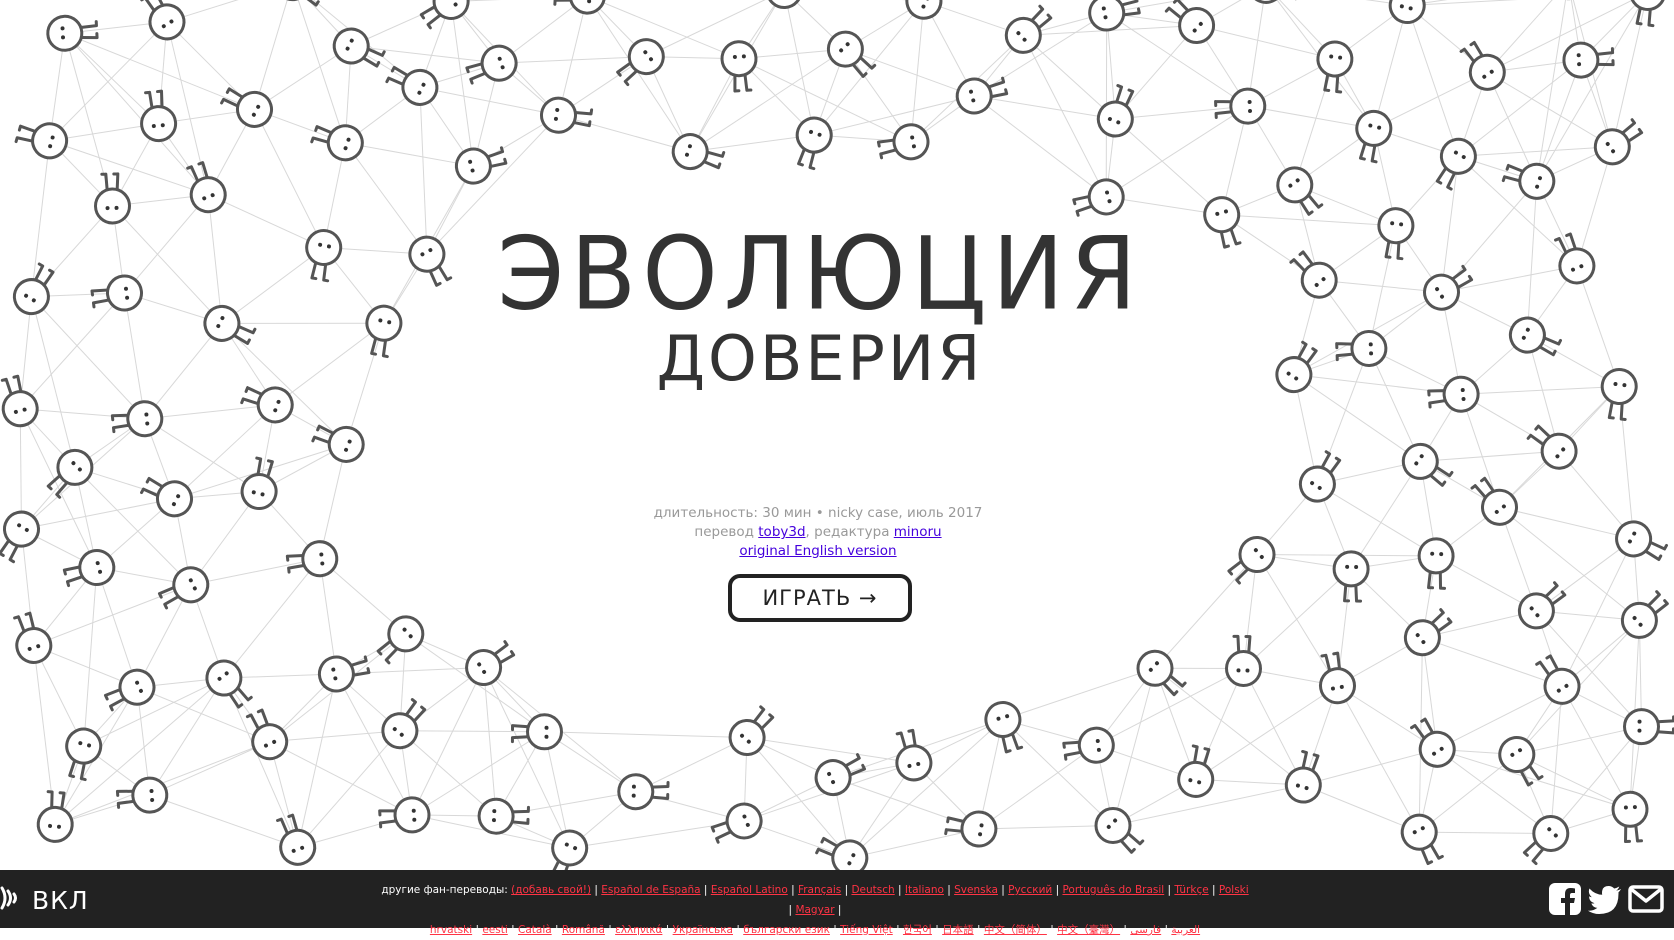  Describe the element at coordinates (924, 890) in the screenshot. I see `translation-link: Italiano` at that location.